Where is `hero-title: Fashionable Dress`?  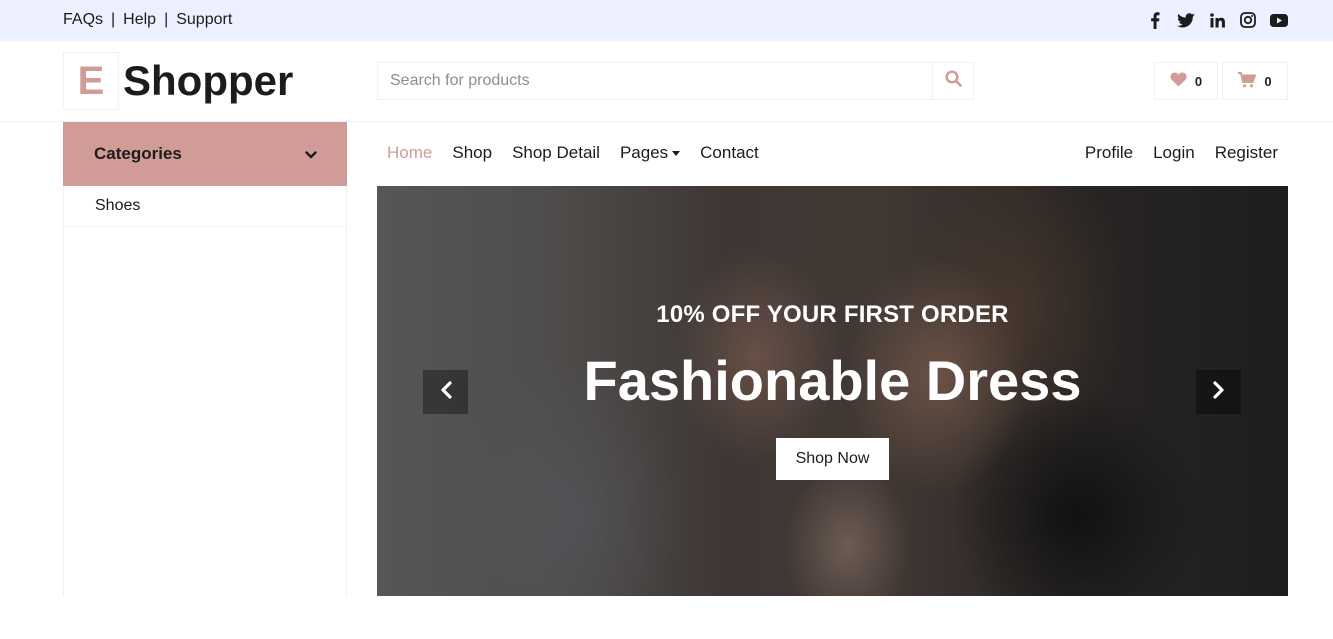
hero-title: Fashionable Dress is located at coordinates (832, 380).